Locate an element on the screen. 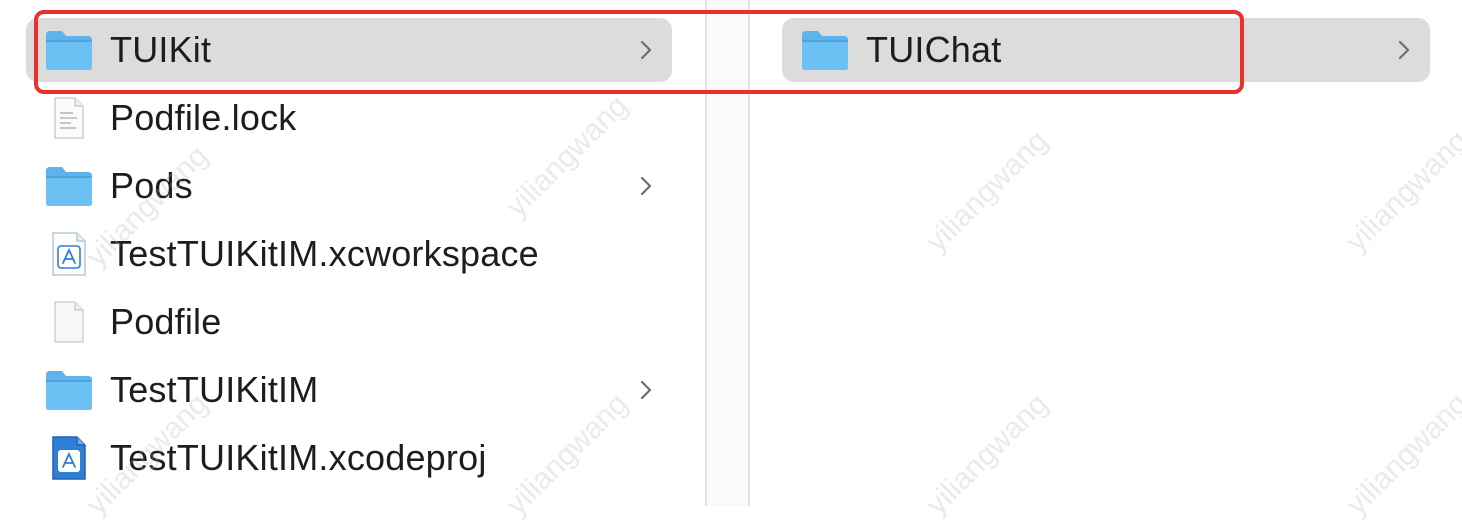 This screenshot has width=1462, height=522. item-label: TUIKit is located at coordinates (161, 49).